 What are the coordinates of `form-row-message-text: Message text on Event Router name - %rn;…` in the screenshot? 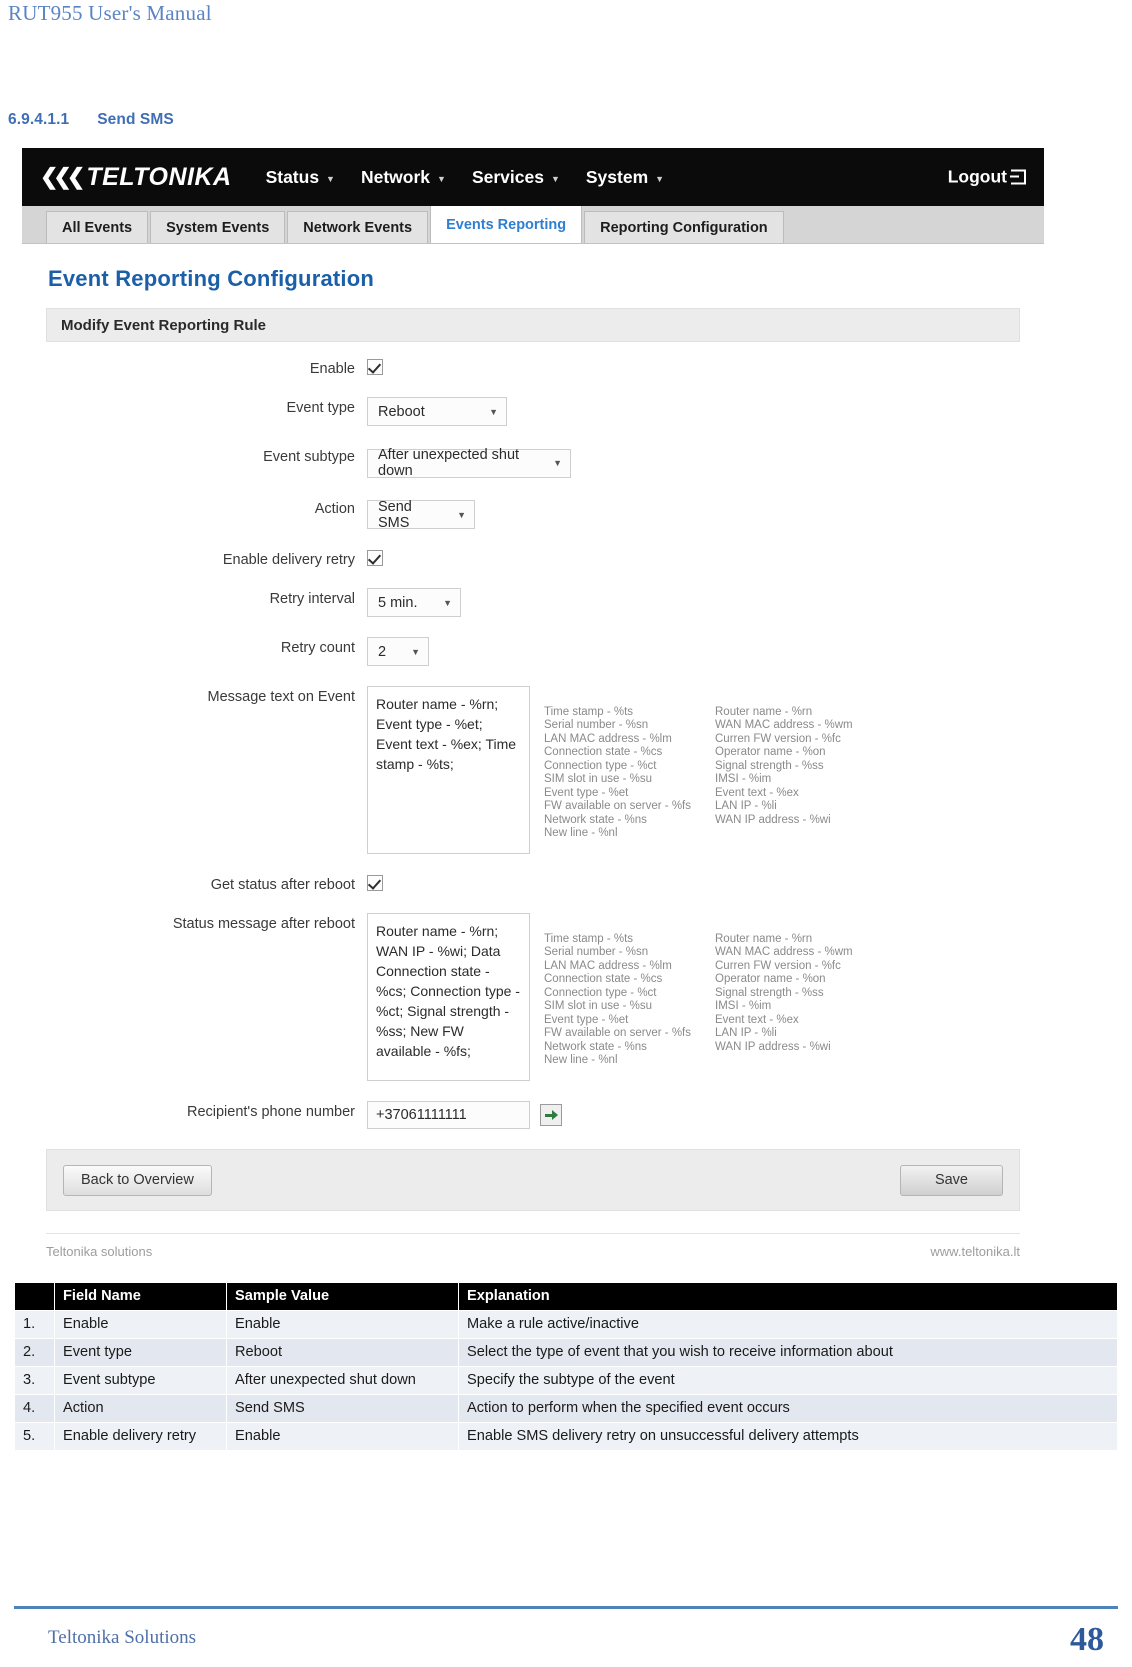 It's located at (533, 770).